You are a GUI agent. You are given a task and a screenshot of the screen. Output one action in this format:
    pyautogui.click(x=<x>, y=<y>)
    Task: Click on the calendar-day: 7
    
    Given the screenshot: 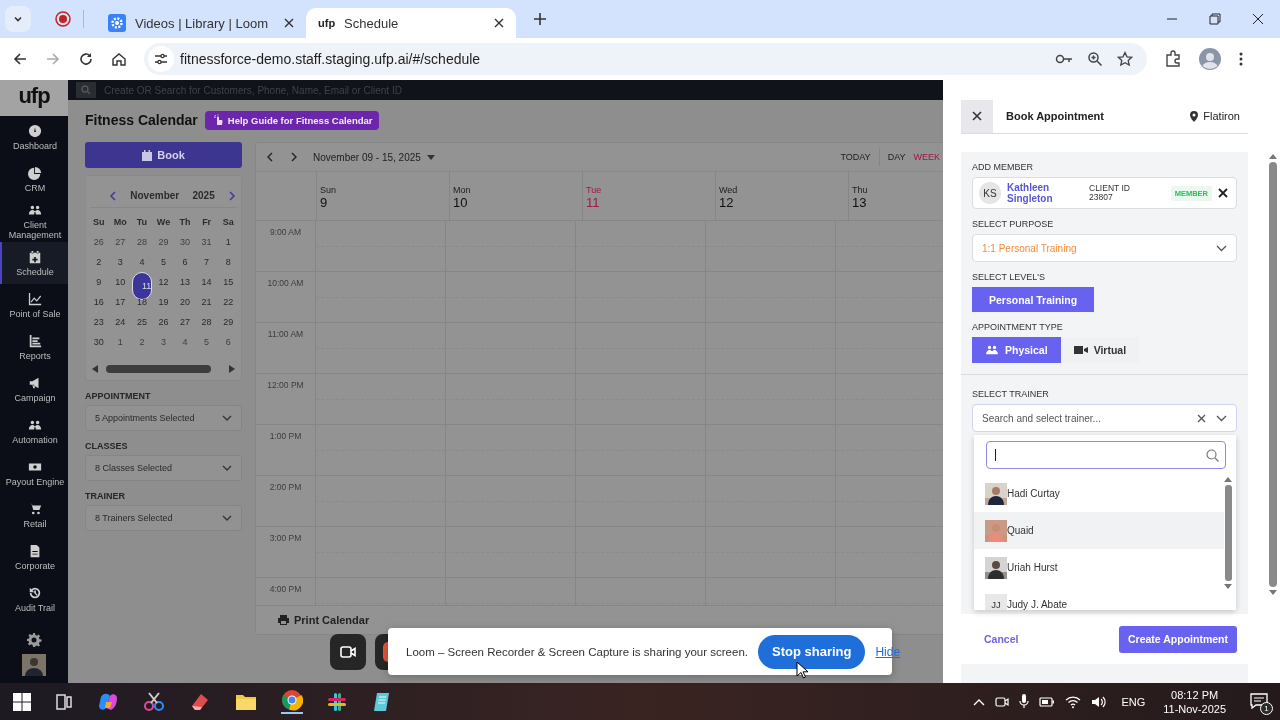 What is the action you would take?
    pyautogui.click(x=206, y=262)
    